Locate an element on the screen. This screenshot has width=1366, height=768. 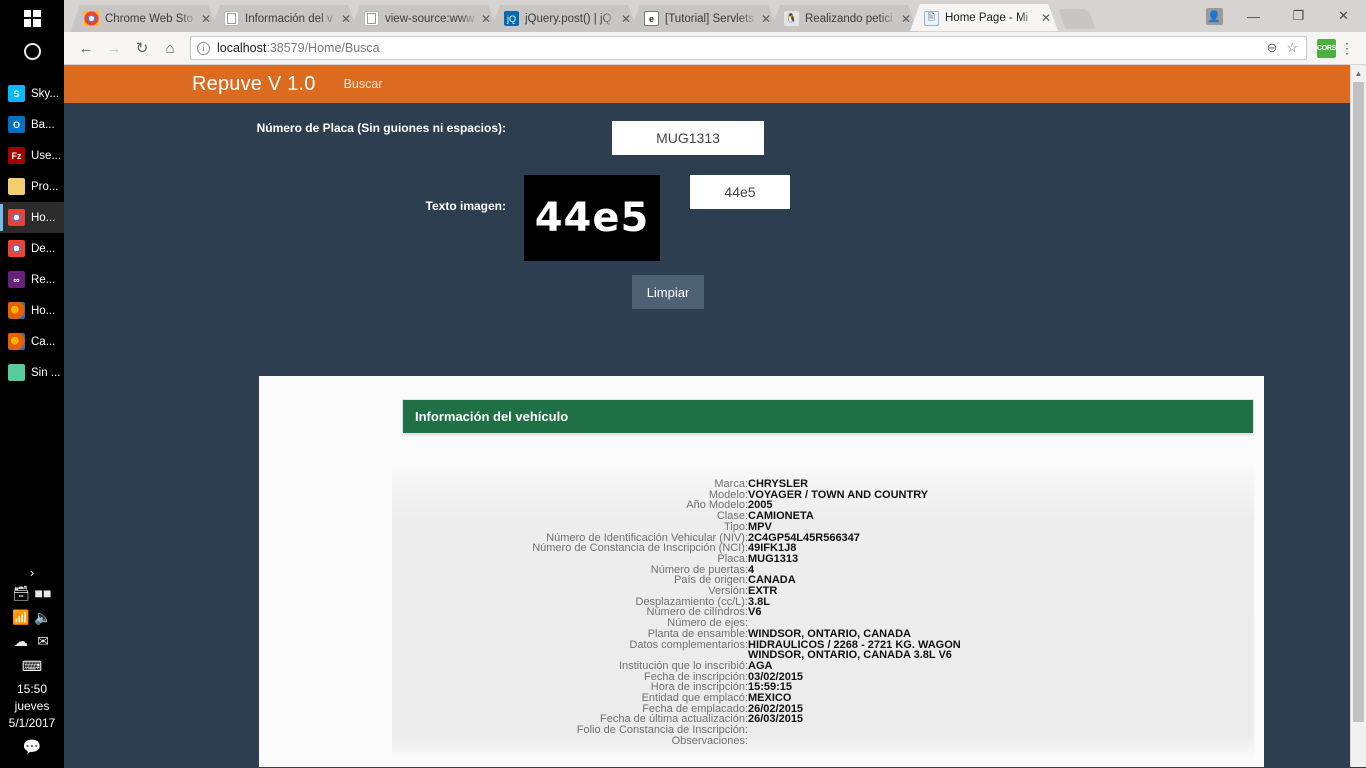
forward-button: → is located at coordinates (114, 48).